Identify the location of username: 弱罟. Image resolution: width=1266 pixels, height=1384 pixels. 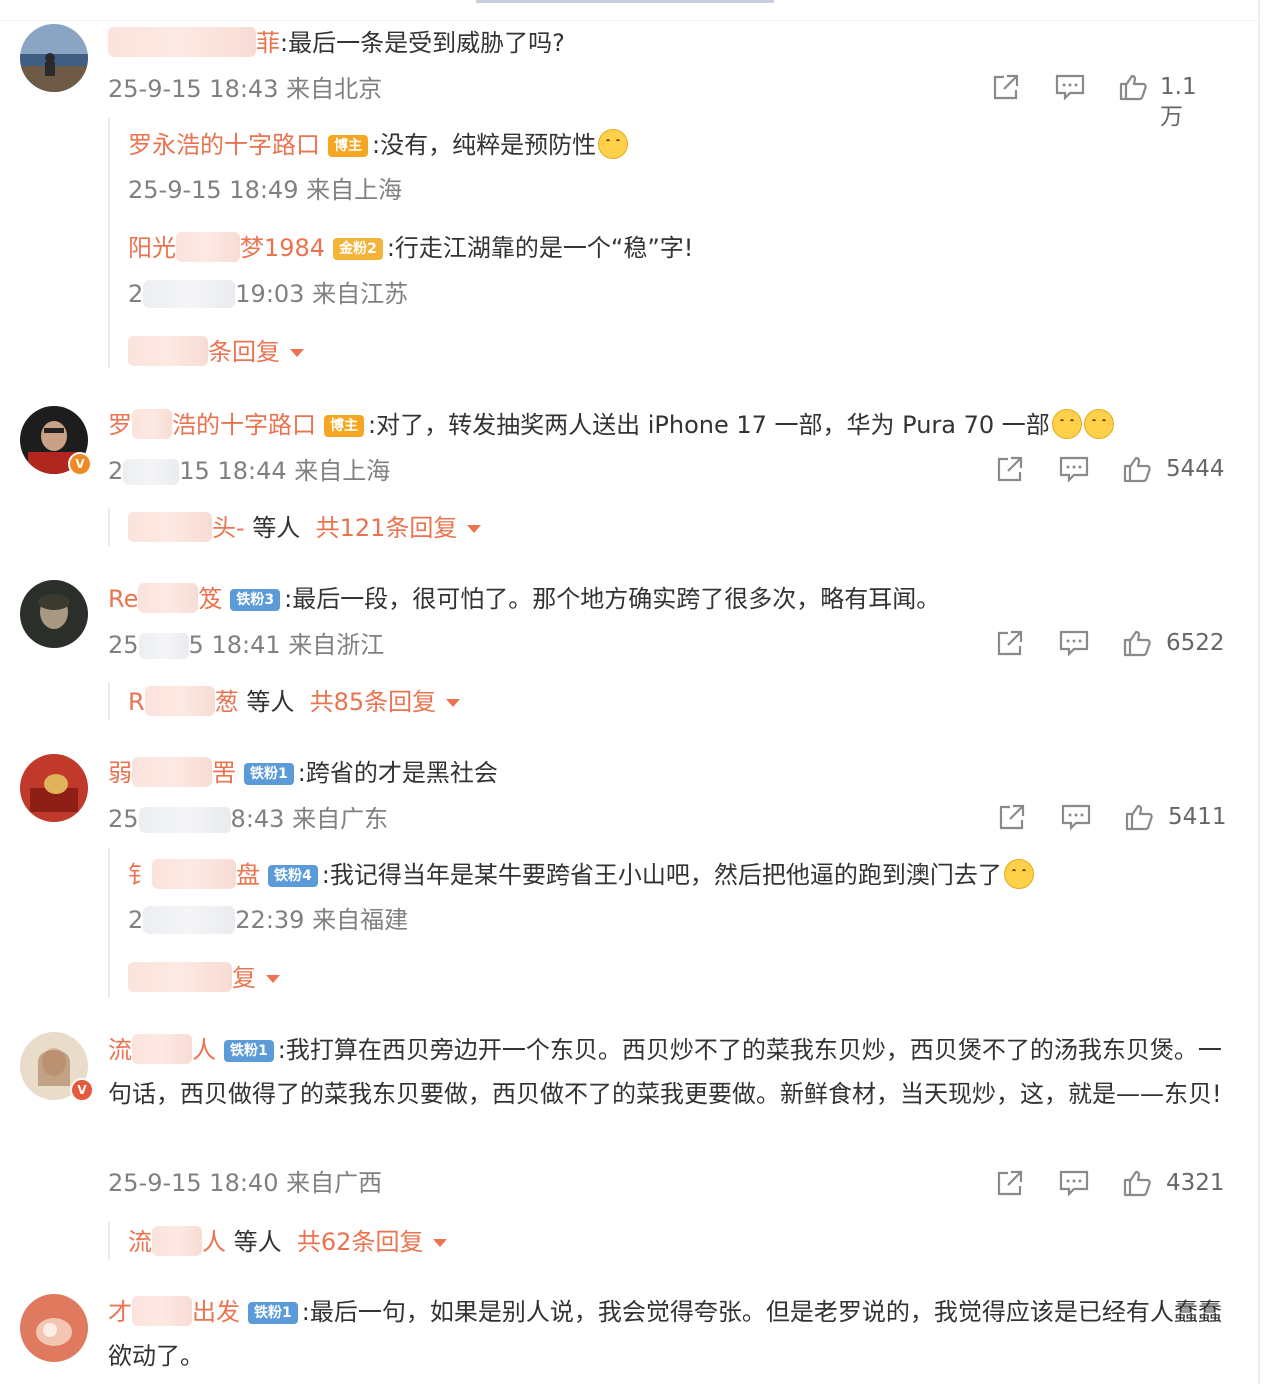
(172, 772).